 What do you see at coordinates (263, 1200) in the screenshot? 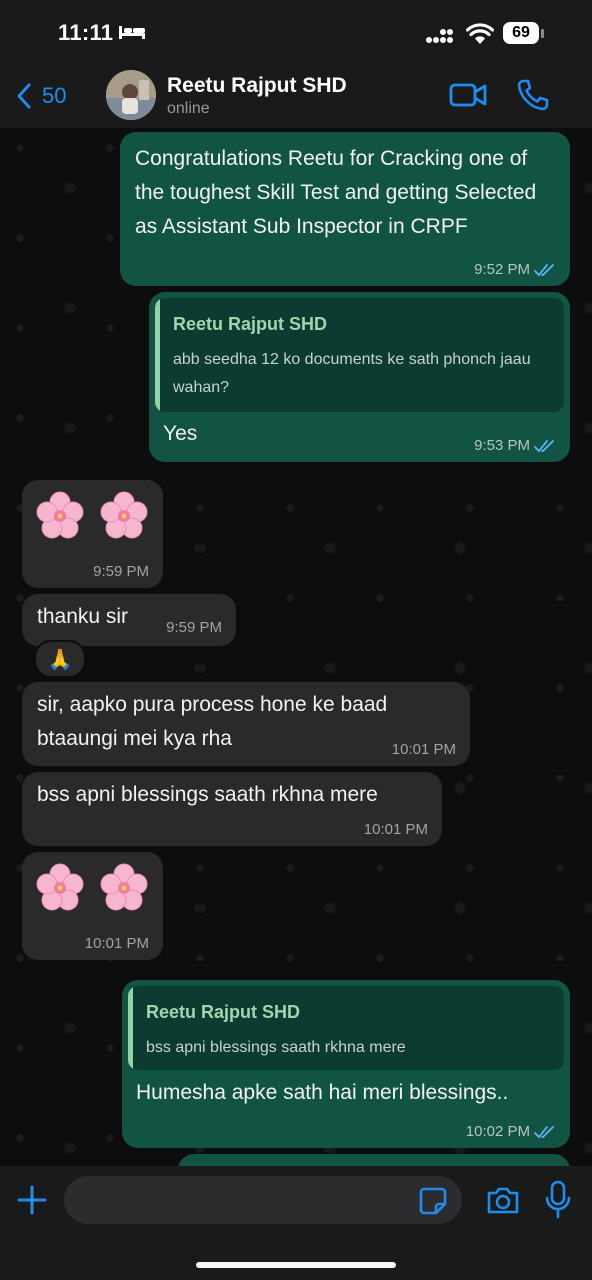
I see `message-input` at bounding box center [263, 1200].